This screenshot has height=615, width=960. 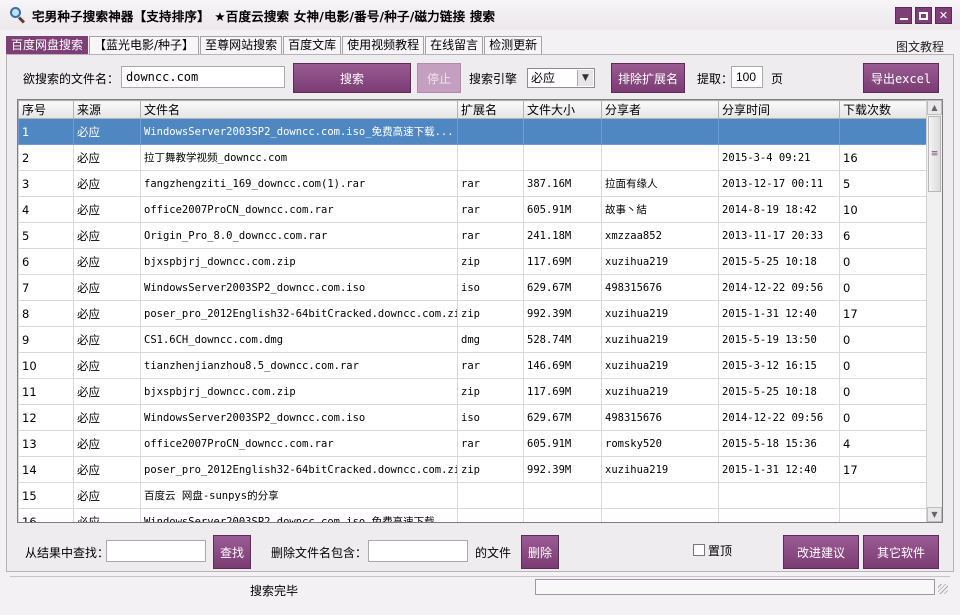 What do you see at coordinates (934, 311) in the screenshot?
I see `vertical-scrollbar: ▲ ≡ ▼` at bounding box center [934, 311].